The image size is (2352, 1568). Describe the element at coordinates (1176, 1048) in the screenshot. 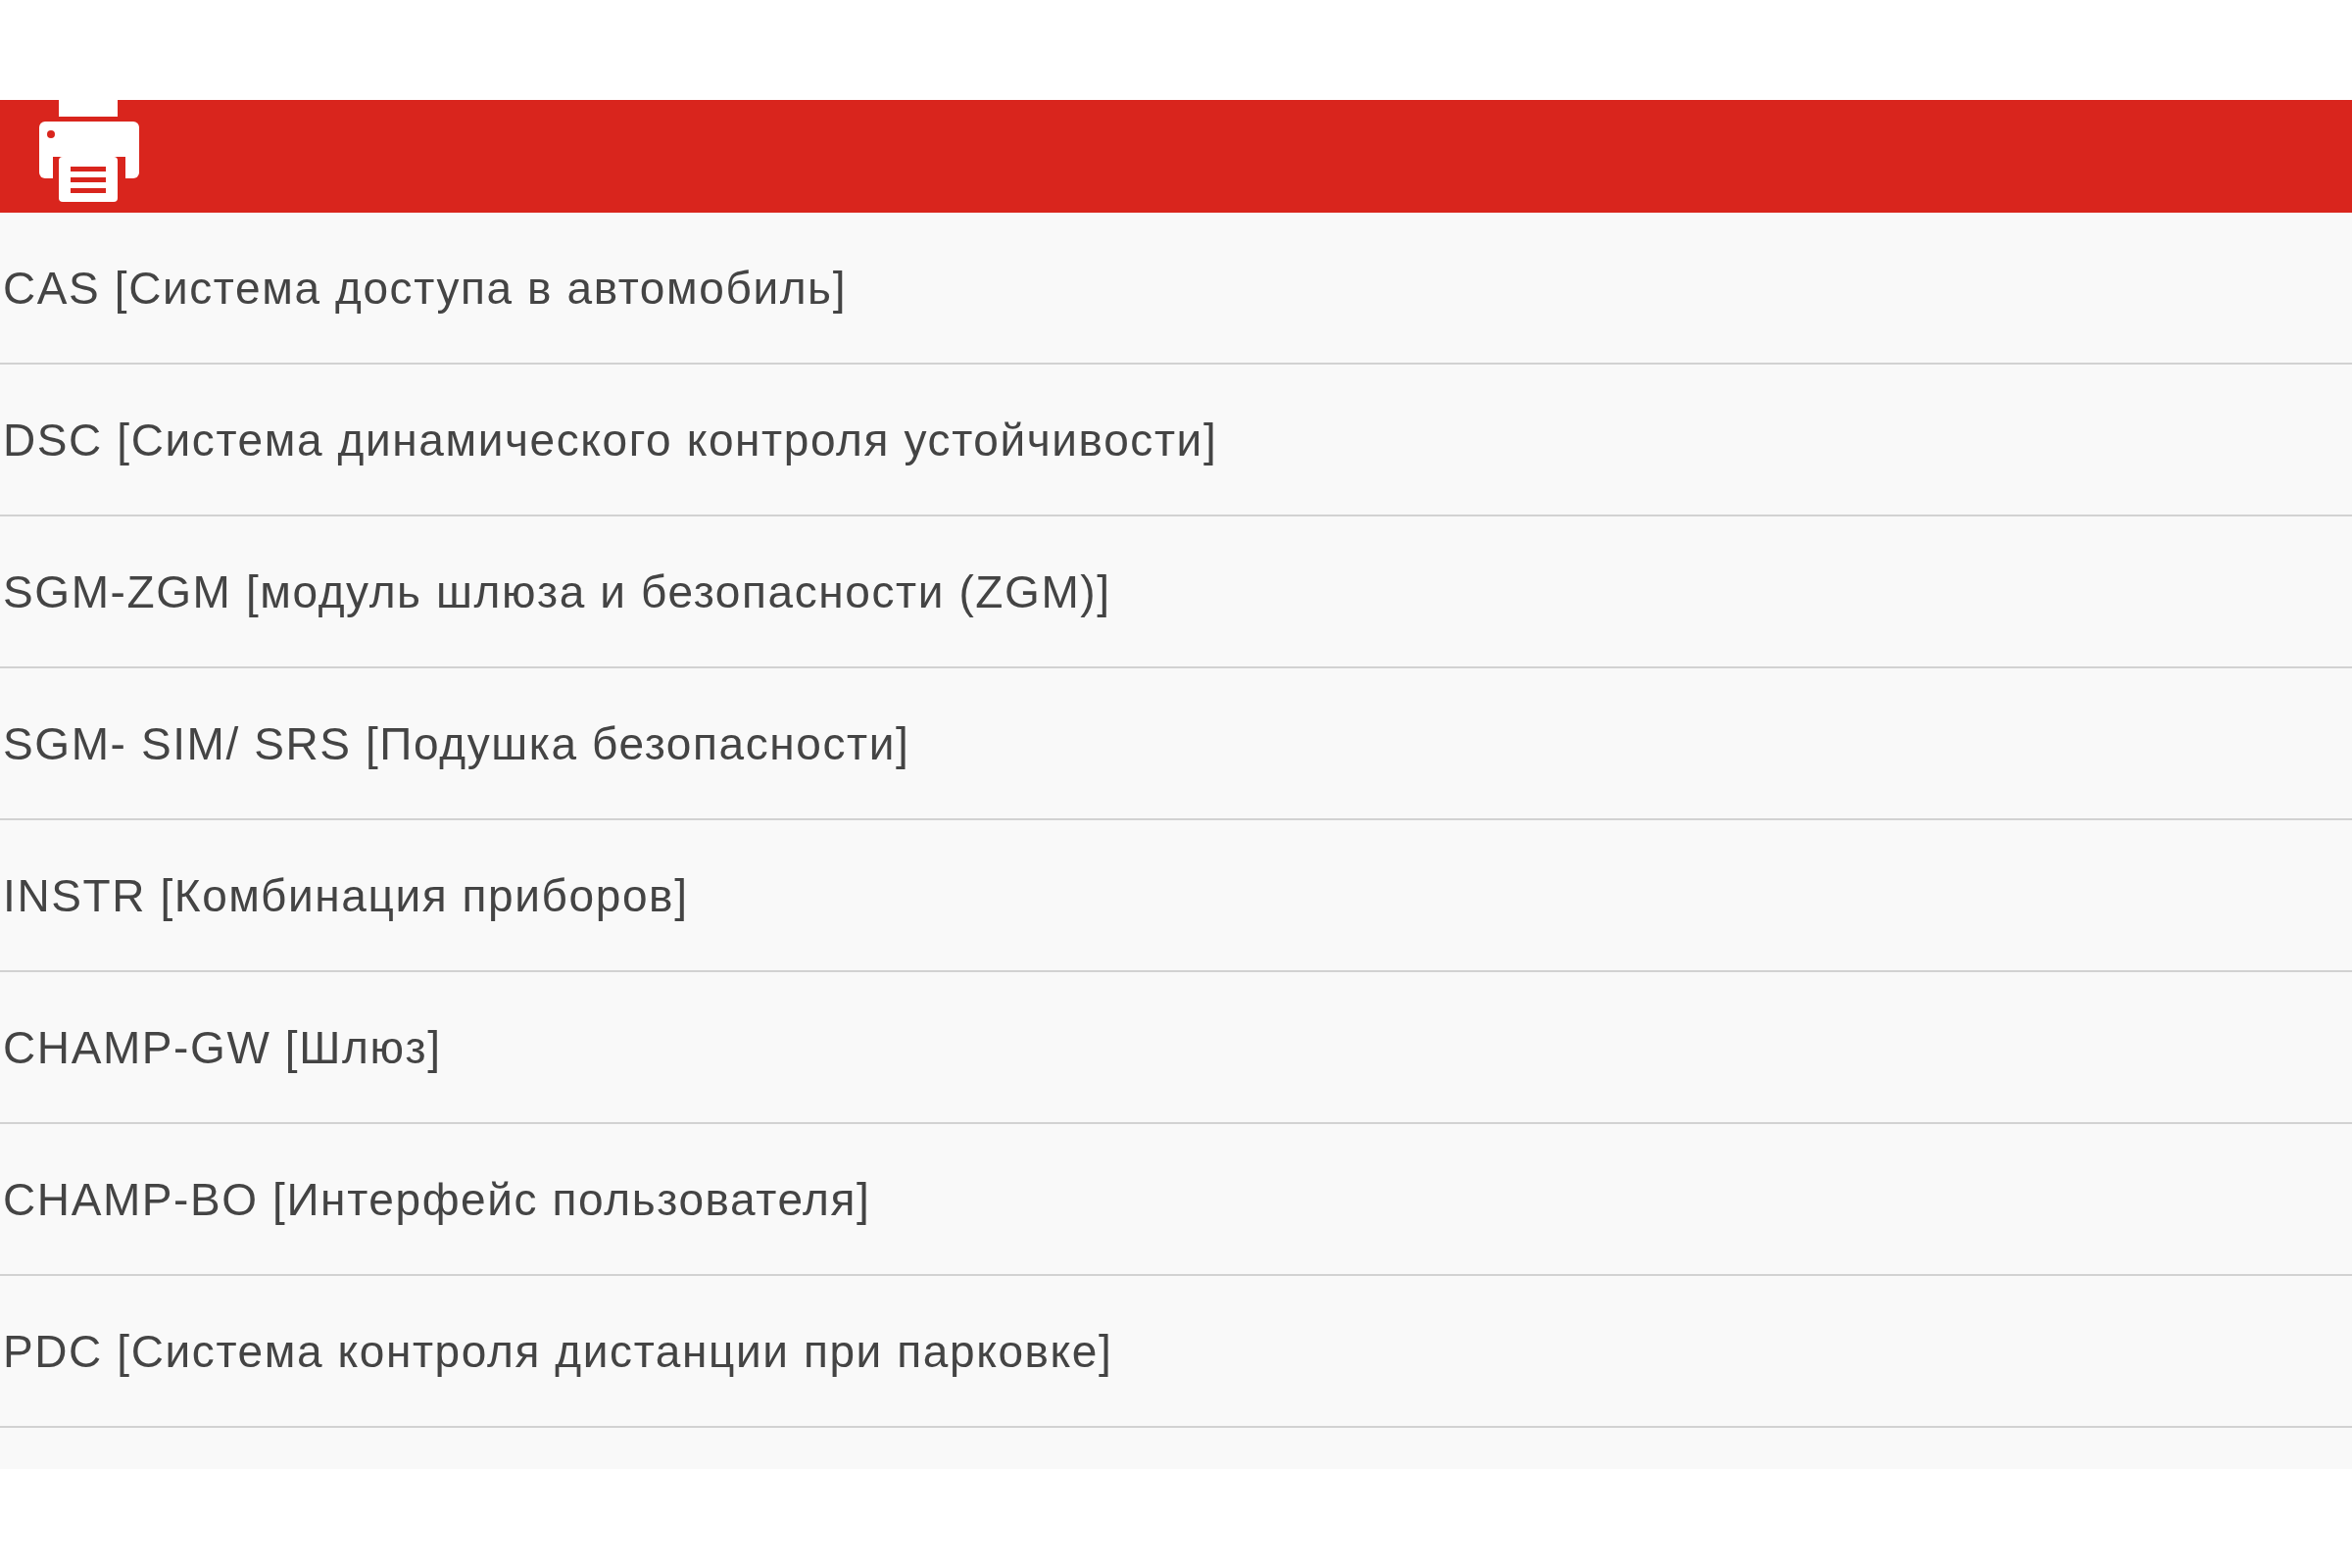

I see `list-item: CHAMP-GW [Шлюз]` at that location.